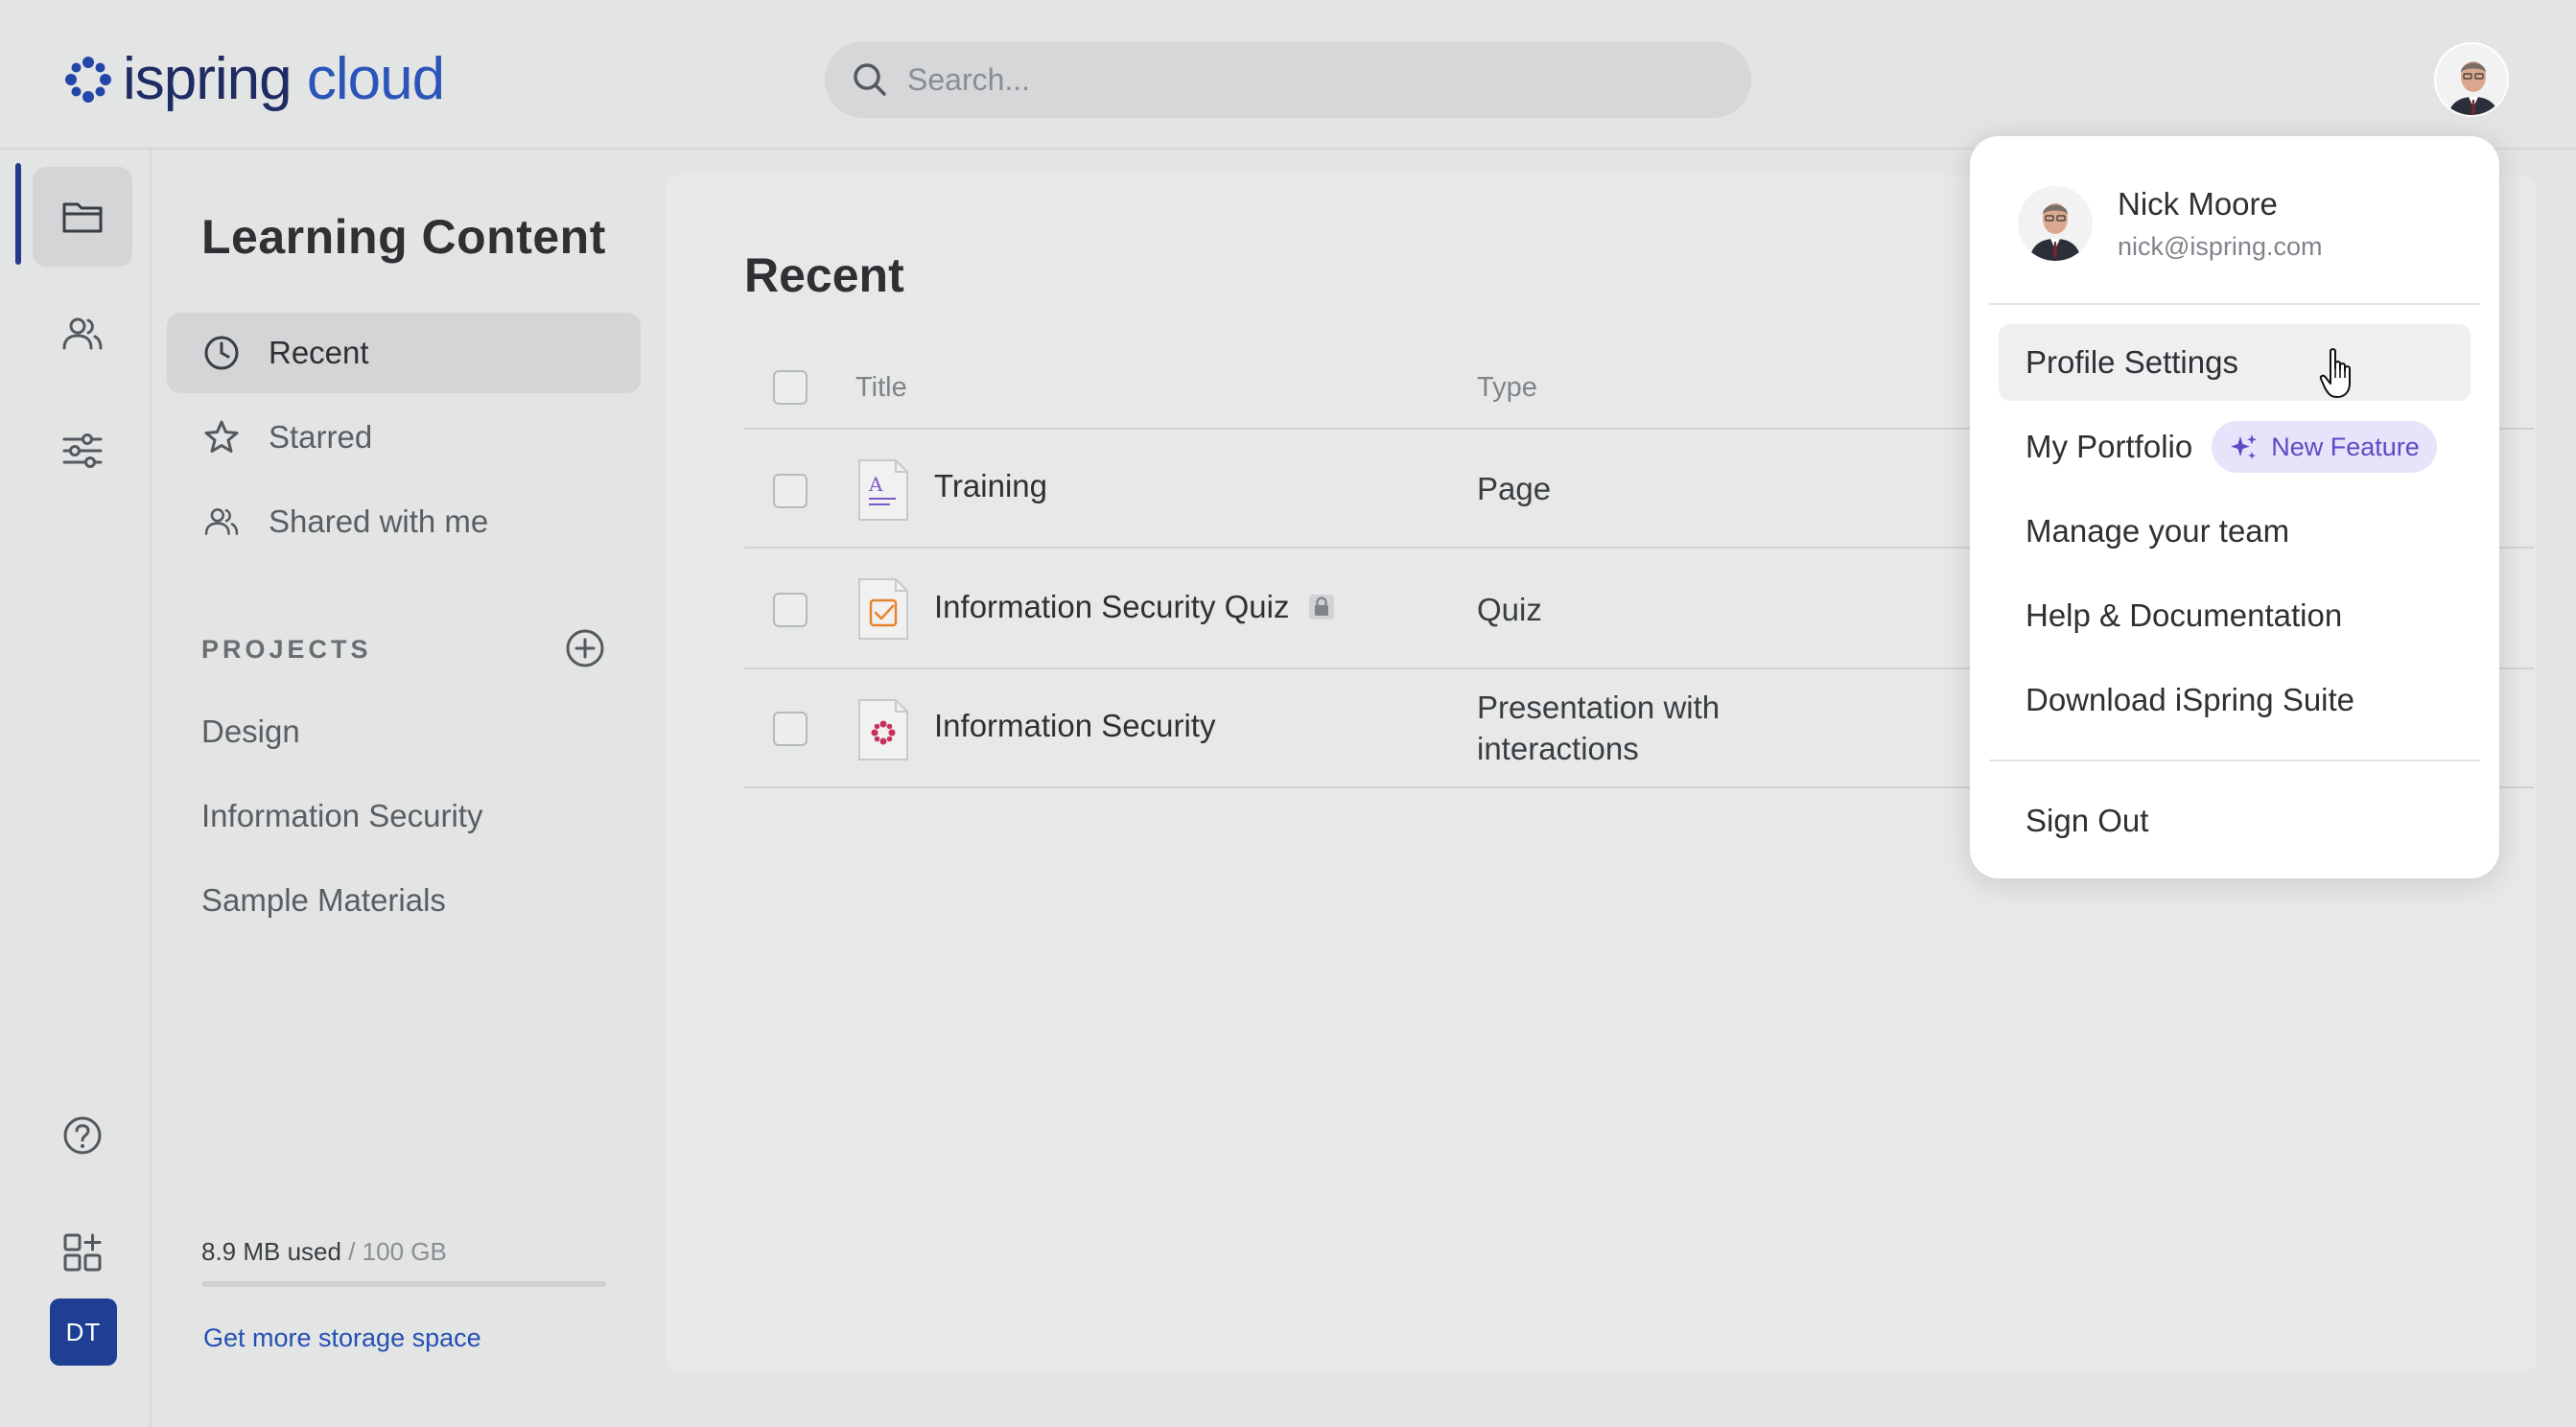  Describe the element at coordinates (323, 900) in the screenshot. I see `project-sample-materials: Sample Materials` at that location.